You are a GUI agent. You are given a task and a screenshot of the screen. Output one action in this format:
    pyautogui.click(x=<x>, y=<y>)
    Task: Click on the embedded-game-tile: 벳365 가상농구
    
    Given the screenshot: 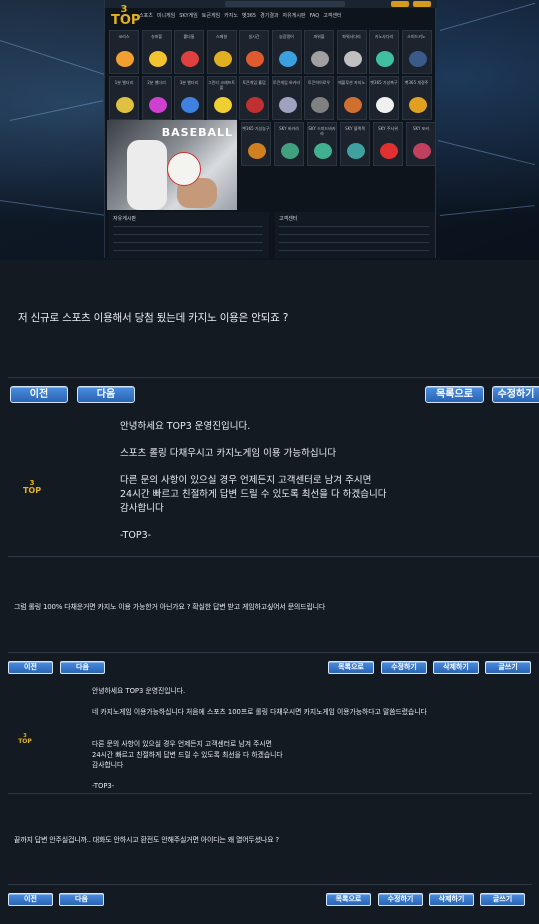 What is the action you would take?
    pyautogui.click(x=256, y=144)
    